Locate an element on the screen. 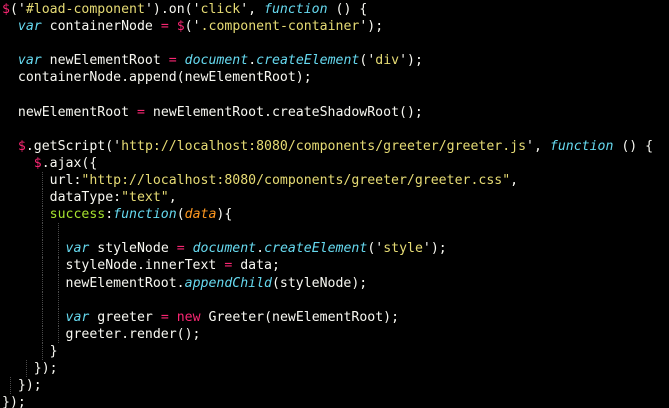  code-token: .getScript(' is located at coordinates (73, 146).